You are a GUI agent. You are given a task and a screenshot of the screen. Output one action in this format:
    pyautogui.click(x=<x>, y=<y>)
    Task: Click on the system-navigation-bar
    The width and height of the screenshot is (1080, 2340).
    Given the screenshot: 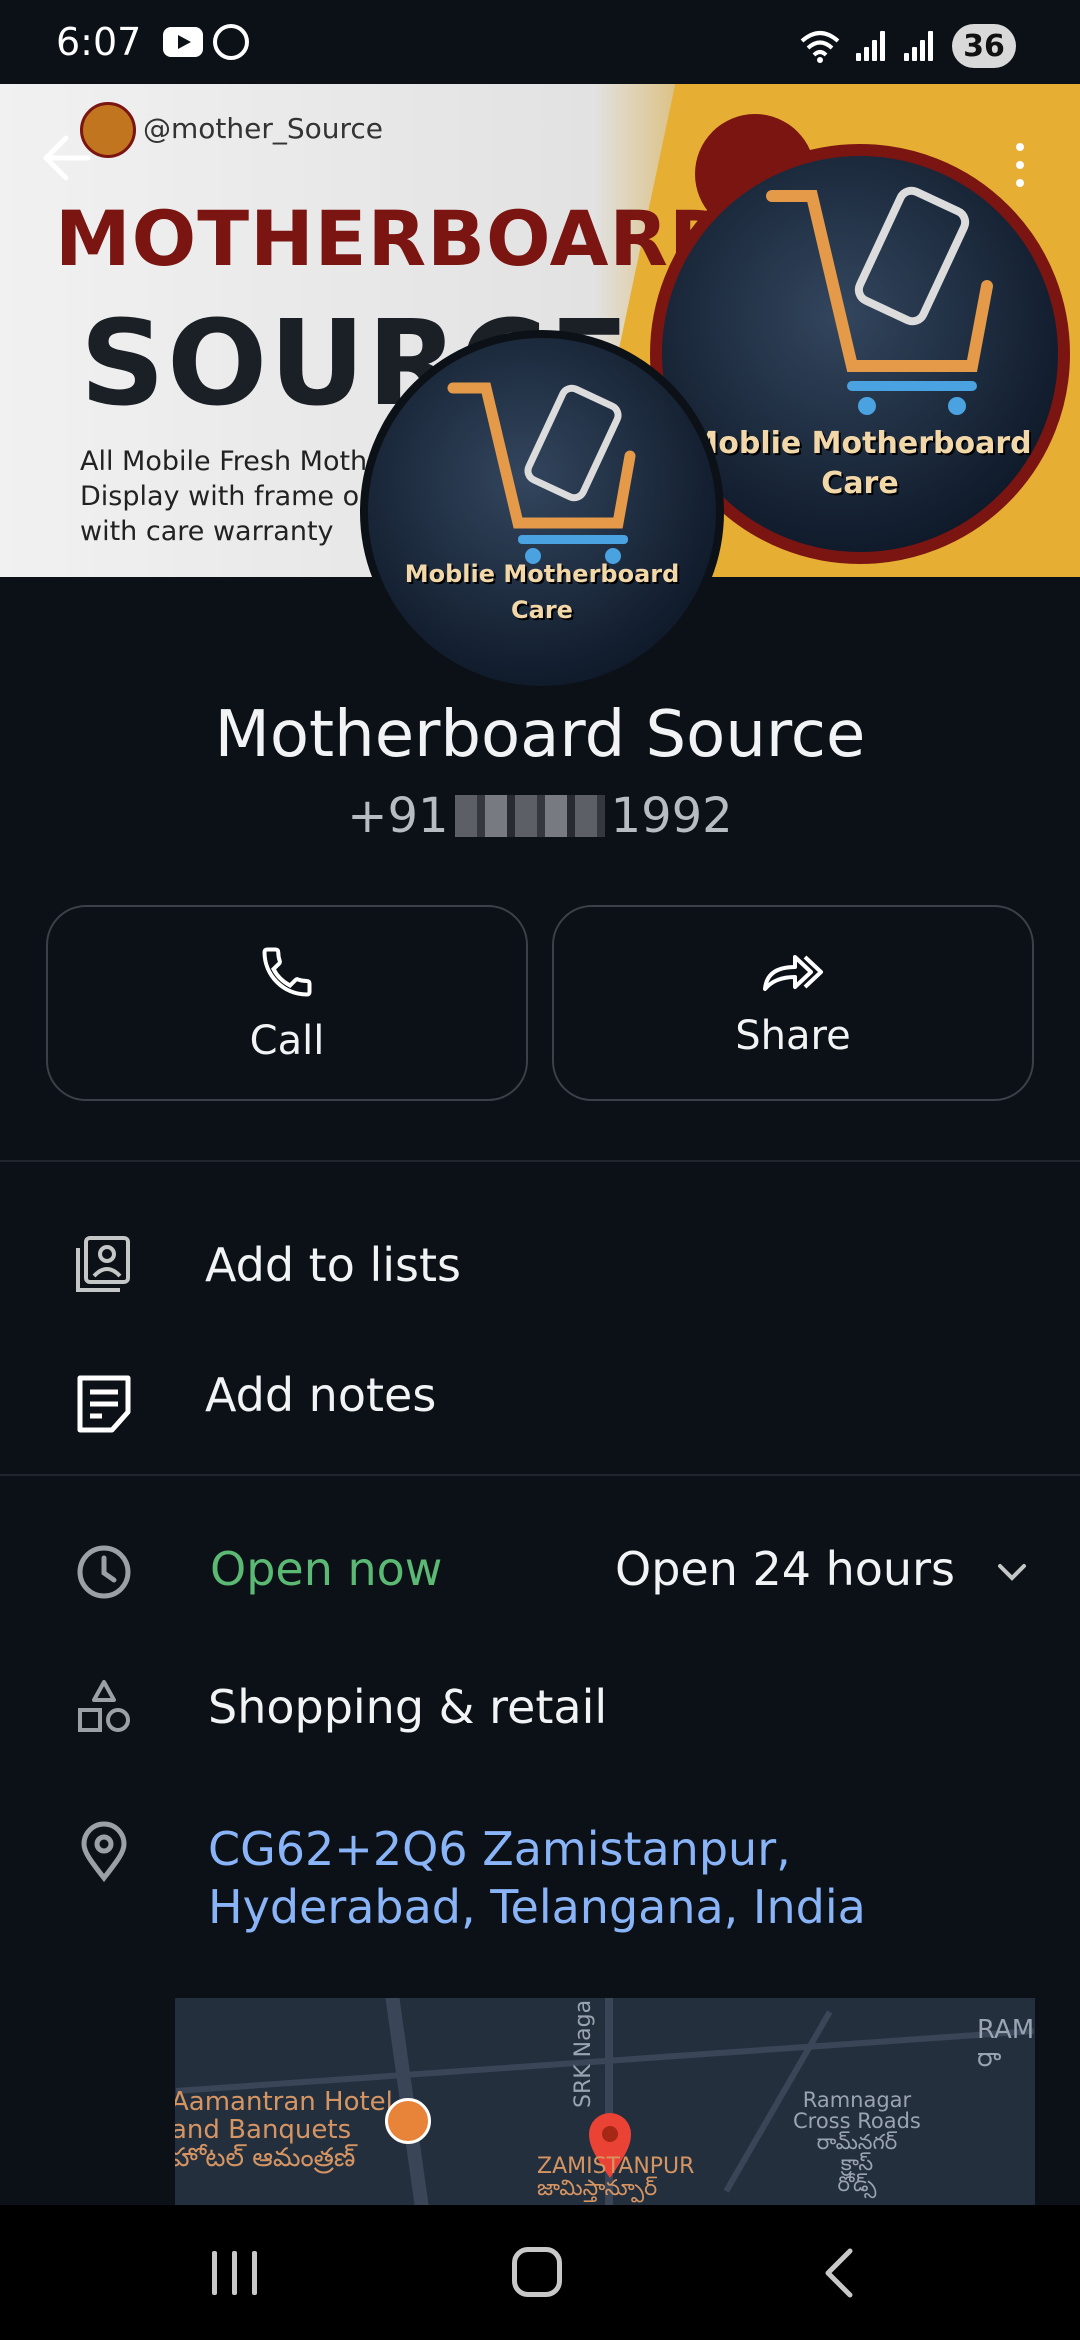 What is the action you would take?
    pyautogui.click(x=540, y=2272)
    